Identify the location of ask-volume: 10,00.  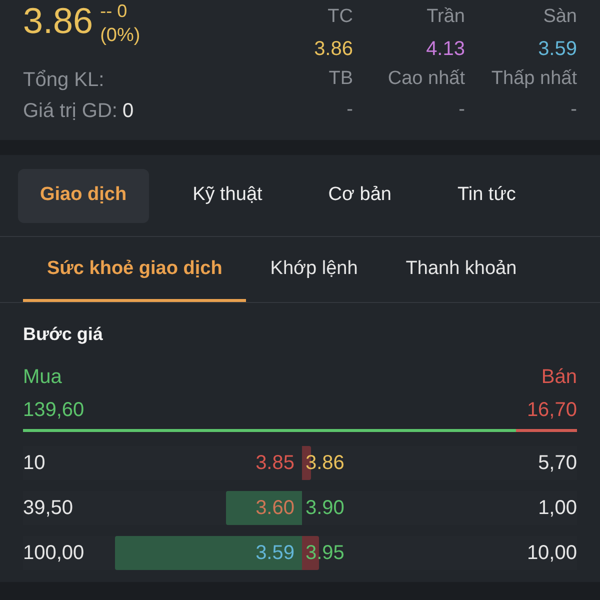
(551, 553).